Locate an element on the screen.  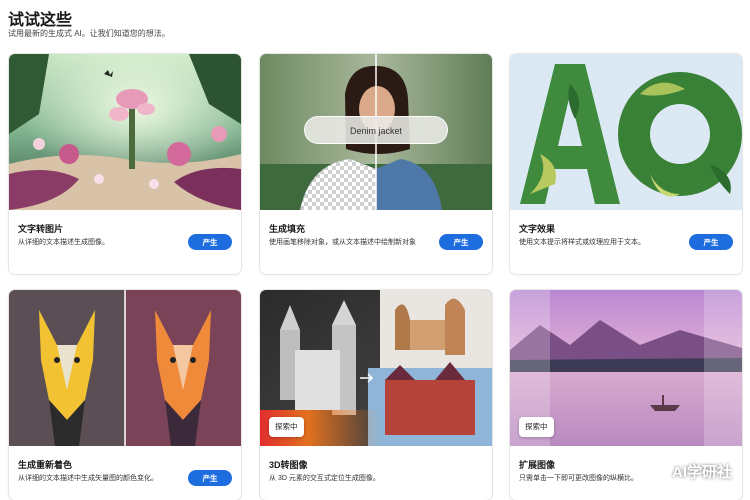
card-description: 使用画笔移除对象，或从文本描述中绘制新对象 is located at coordinates (342, 242).